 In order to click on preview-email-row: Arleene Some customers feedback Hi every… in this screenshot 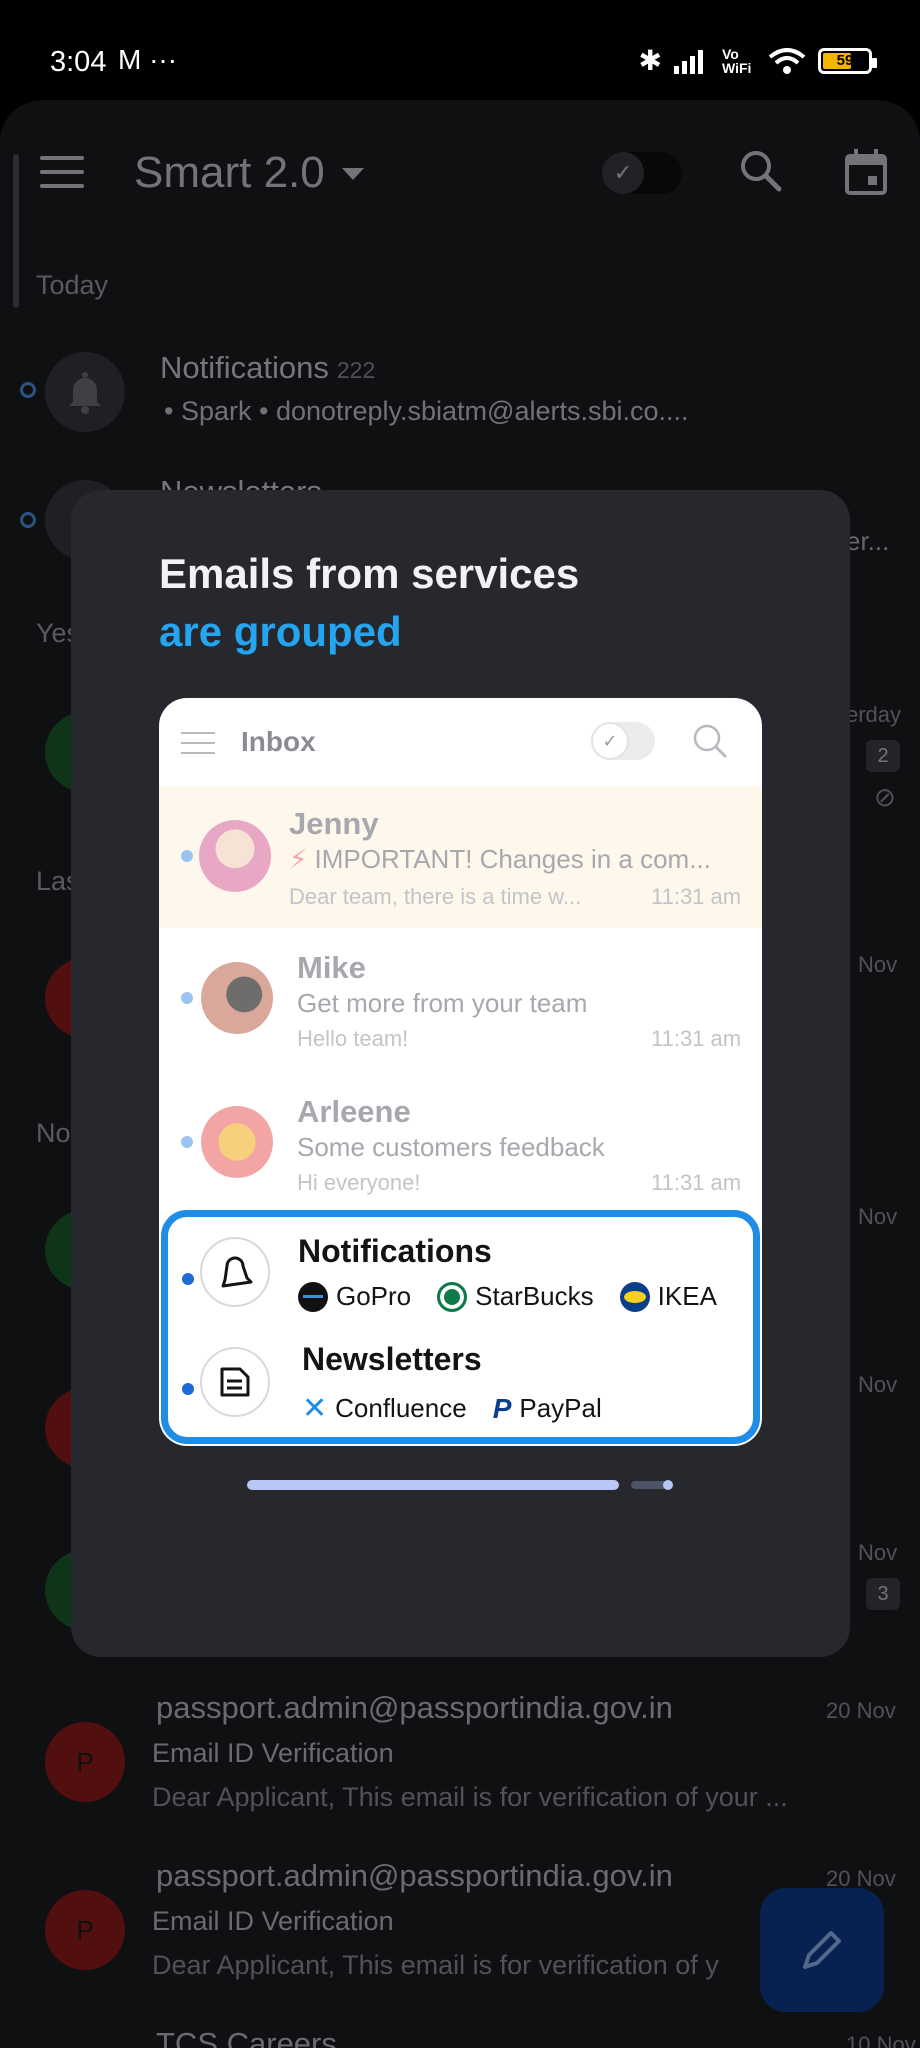, I will do `click(460, 1141)`.